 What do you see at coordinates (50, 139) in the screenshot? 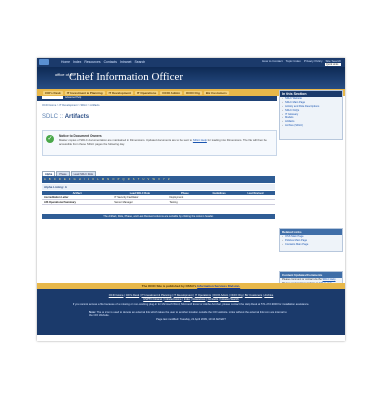
I see `checkmark-icon` at bounding box center [50, 139].